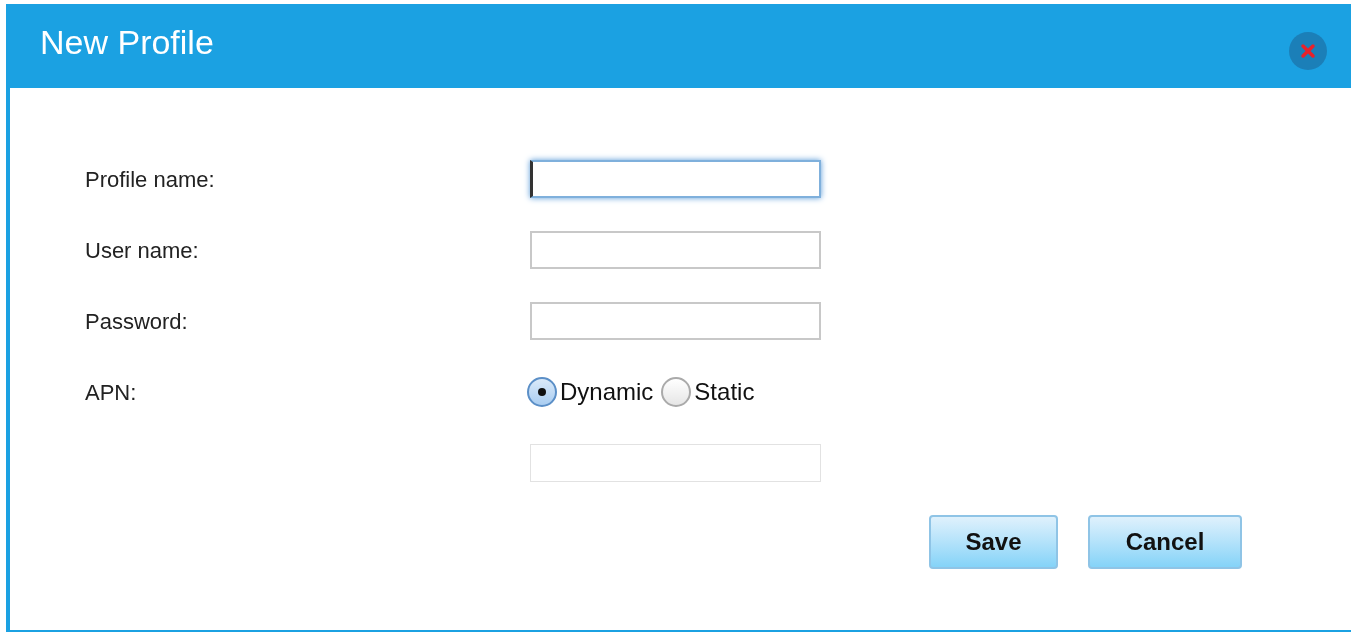 The image size is (1355, 634). What do you see at coordinates (142, 250) in the screenshot?
I see `field-label: User name:` at bounding box center [142, 250].